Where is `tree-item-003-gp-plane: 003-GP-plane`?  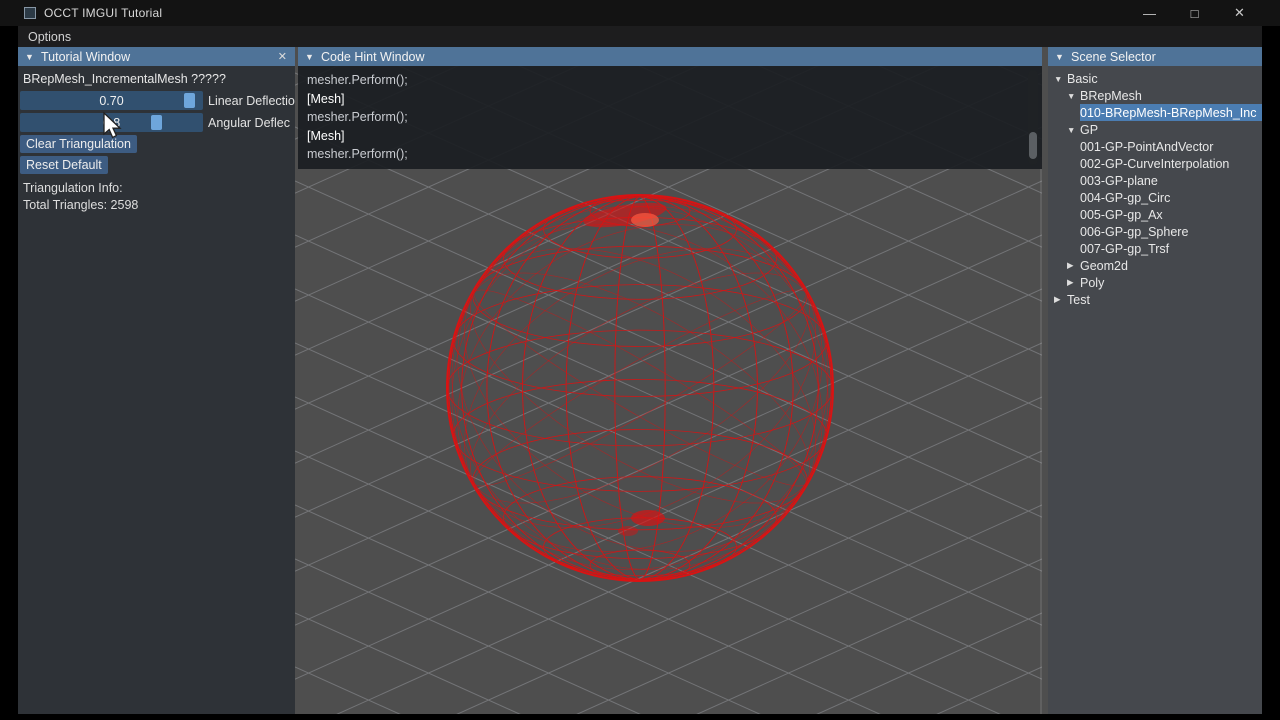
tree-item-003-gp-plane: 003-GP-plane is located at coordinates (1171, 180).